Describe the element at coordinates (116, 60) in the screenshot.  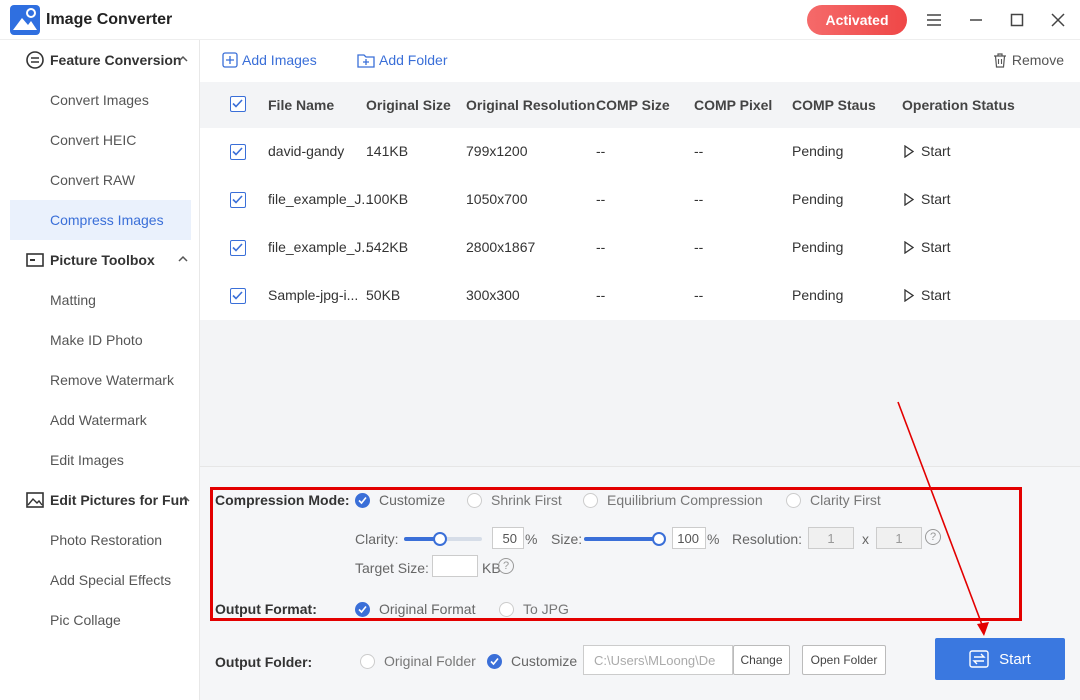
I see `section-label: Feature Conversion` at that location.